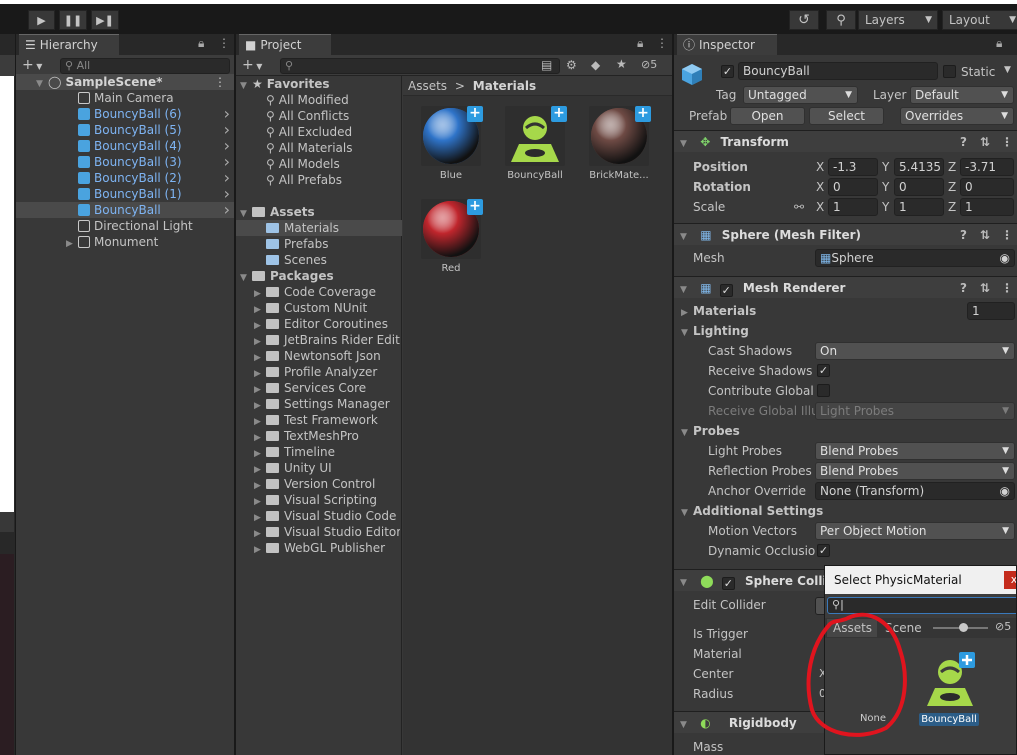  I want to click on favorites-row: ▼ ★ Favorites, so click(284, 84).